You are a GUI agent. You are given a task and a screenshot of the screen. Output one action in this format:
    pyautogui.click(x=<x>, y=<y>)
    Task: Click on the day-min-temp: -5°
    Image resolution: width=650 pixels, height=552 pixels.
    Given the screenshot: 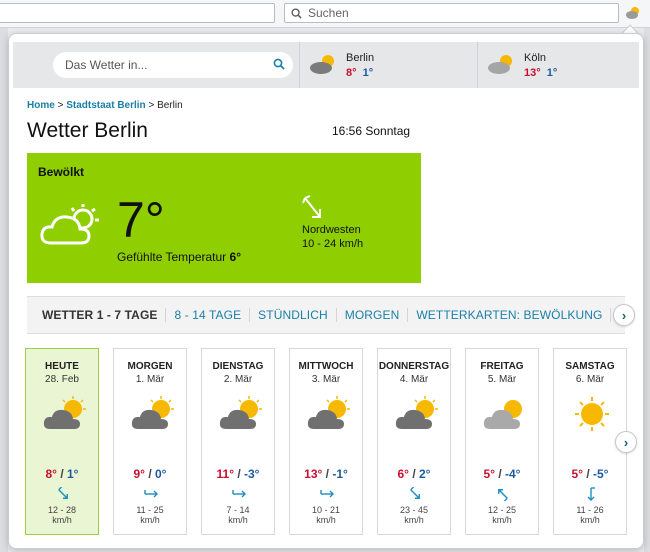 What is the action you would take?
    pyautogui.click(x=601, y=474)
    